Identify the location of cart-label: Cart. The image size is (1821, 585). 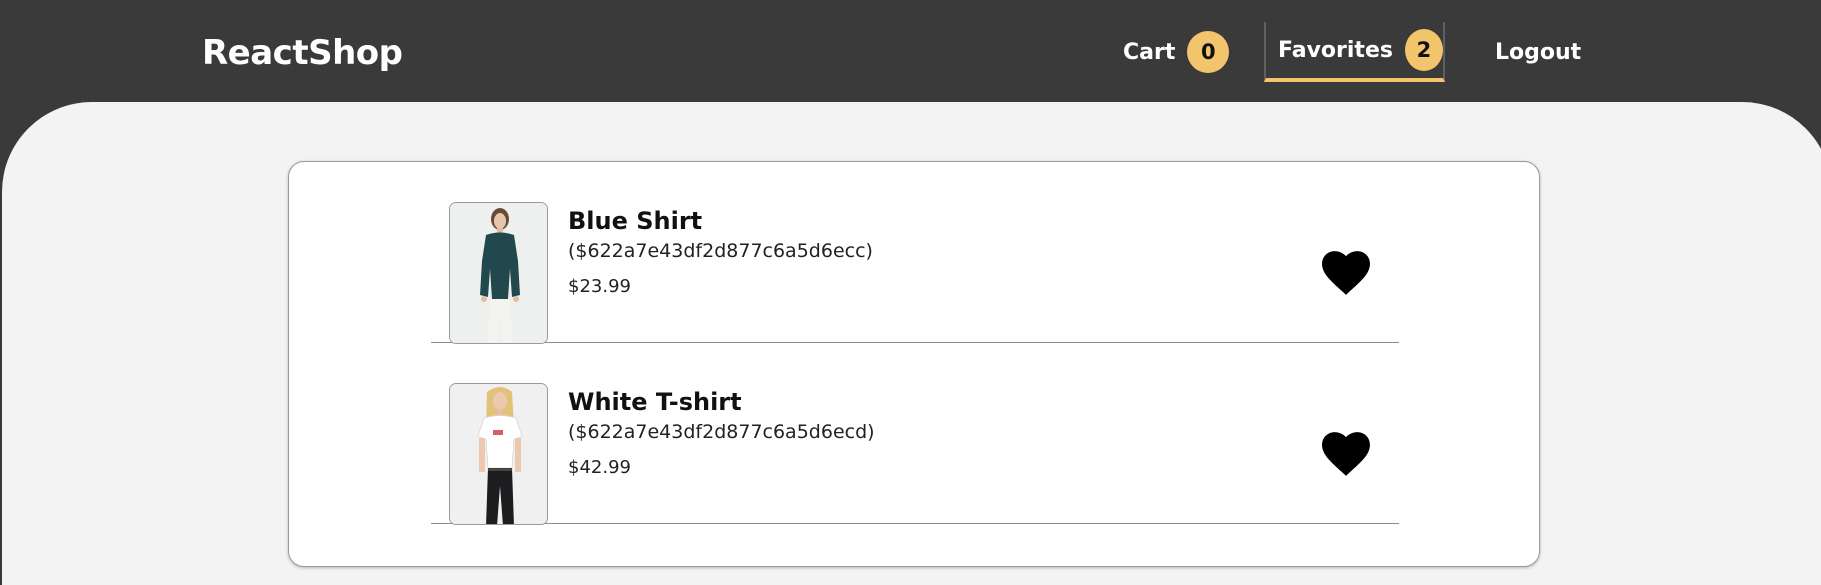
(1149, 52).